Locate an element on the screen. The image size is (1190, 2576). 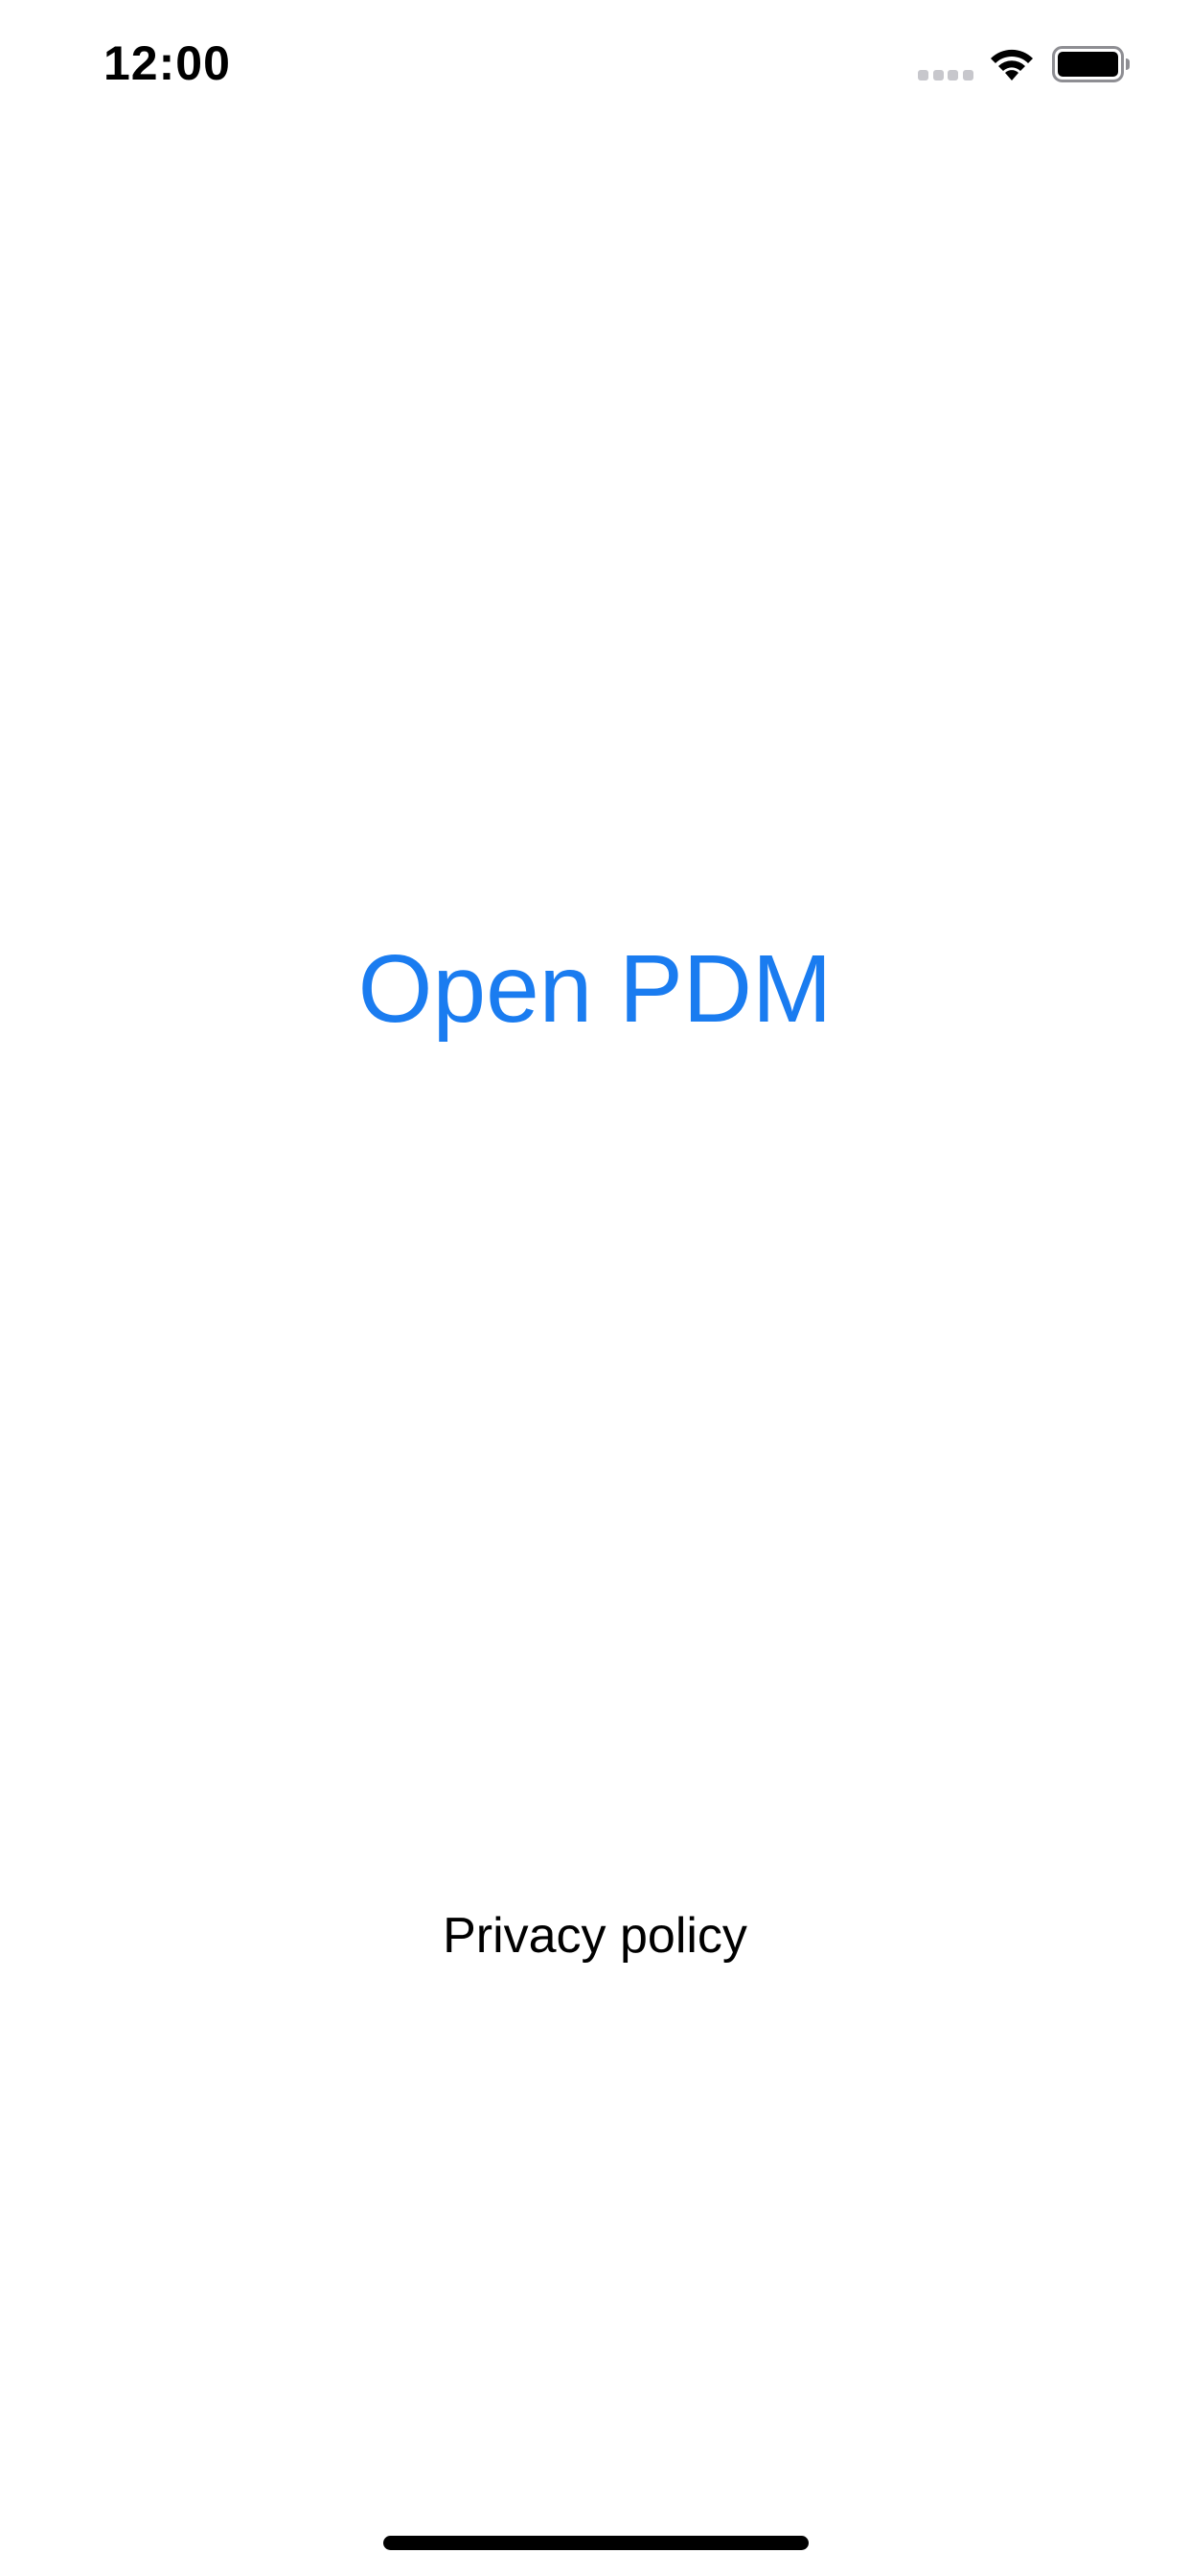
status-bar: 12:00 is located at coordinates (595, 63).